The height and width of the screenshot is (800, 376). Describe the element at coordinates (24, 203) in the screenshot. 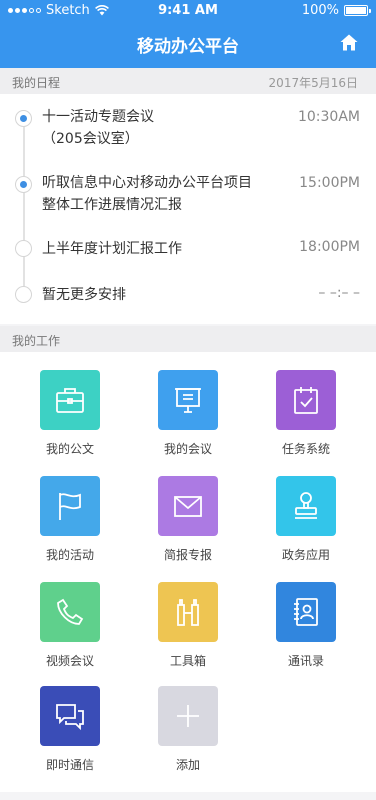

I see `timeline-line` at that location.